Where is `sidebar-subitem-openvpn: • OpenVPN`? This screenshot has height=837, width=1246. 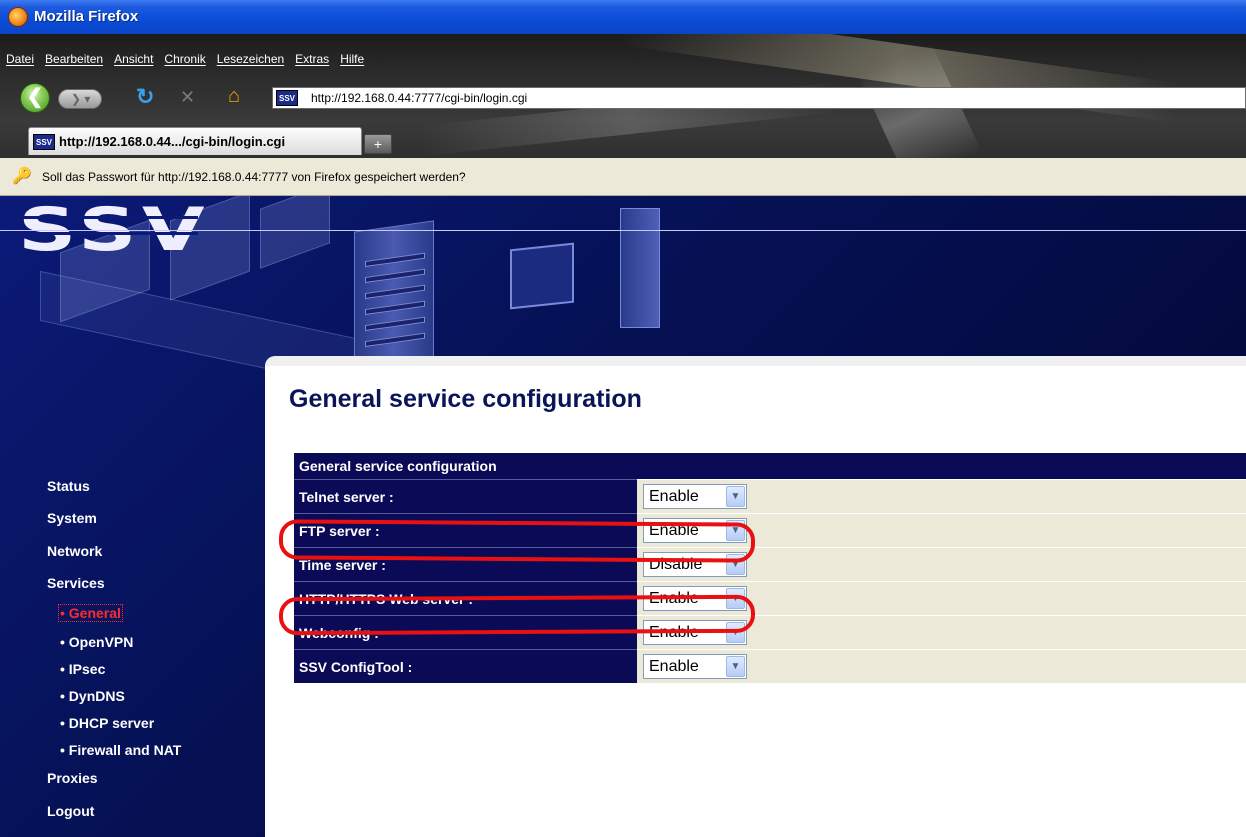
sidebar-subitem-openvpn: • OpenVPN is located at coordinates (96, 642).